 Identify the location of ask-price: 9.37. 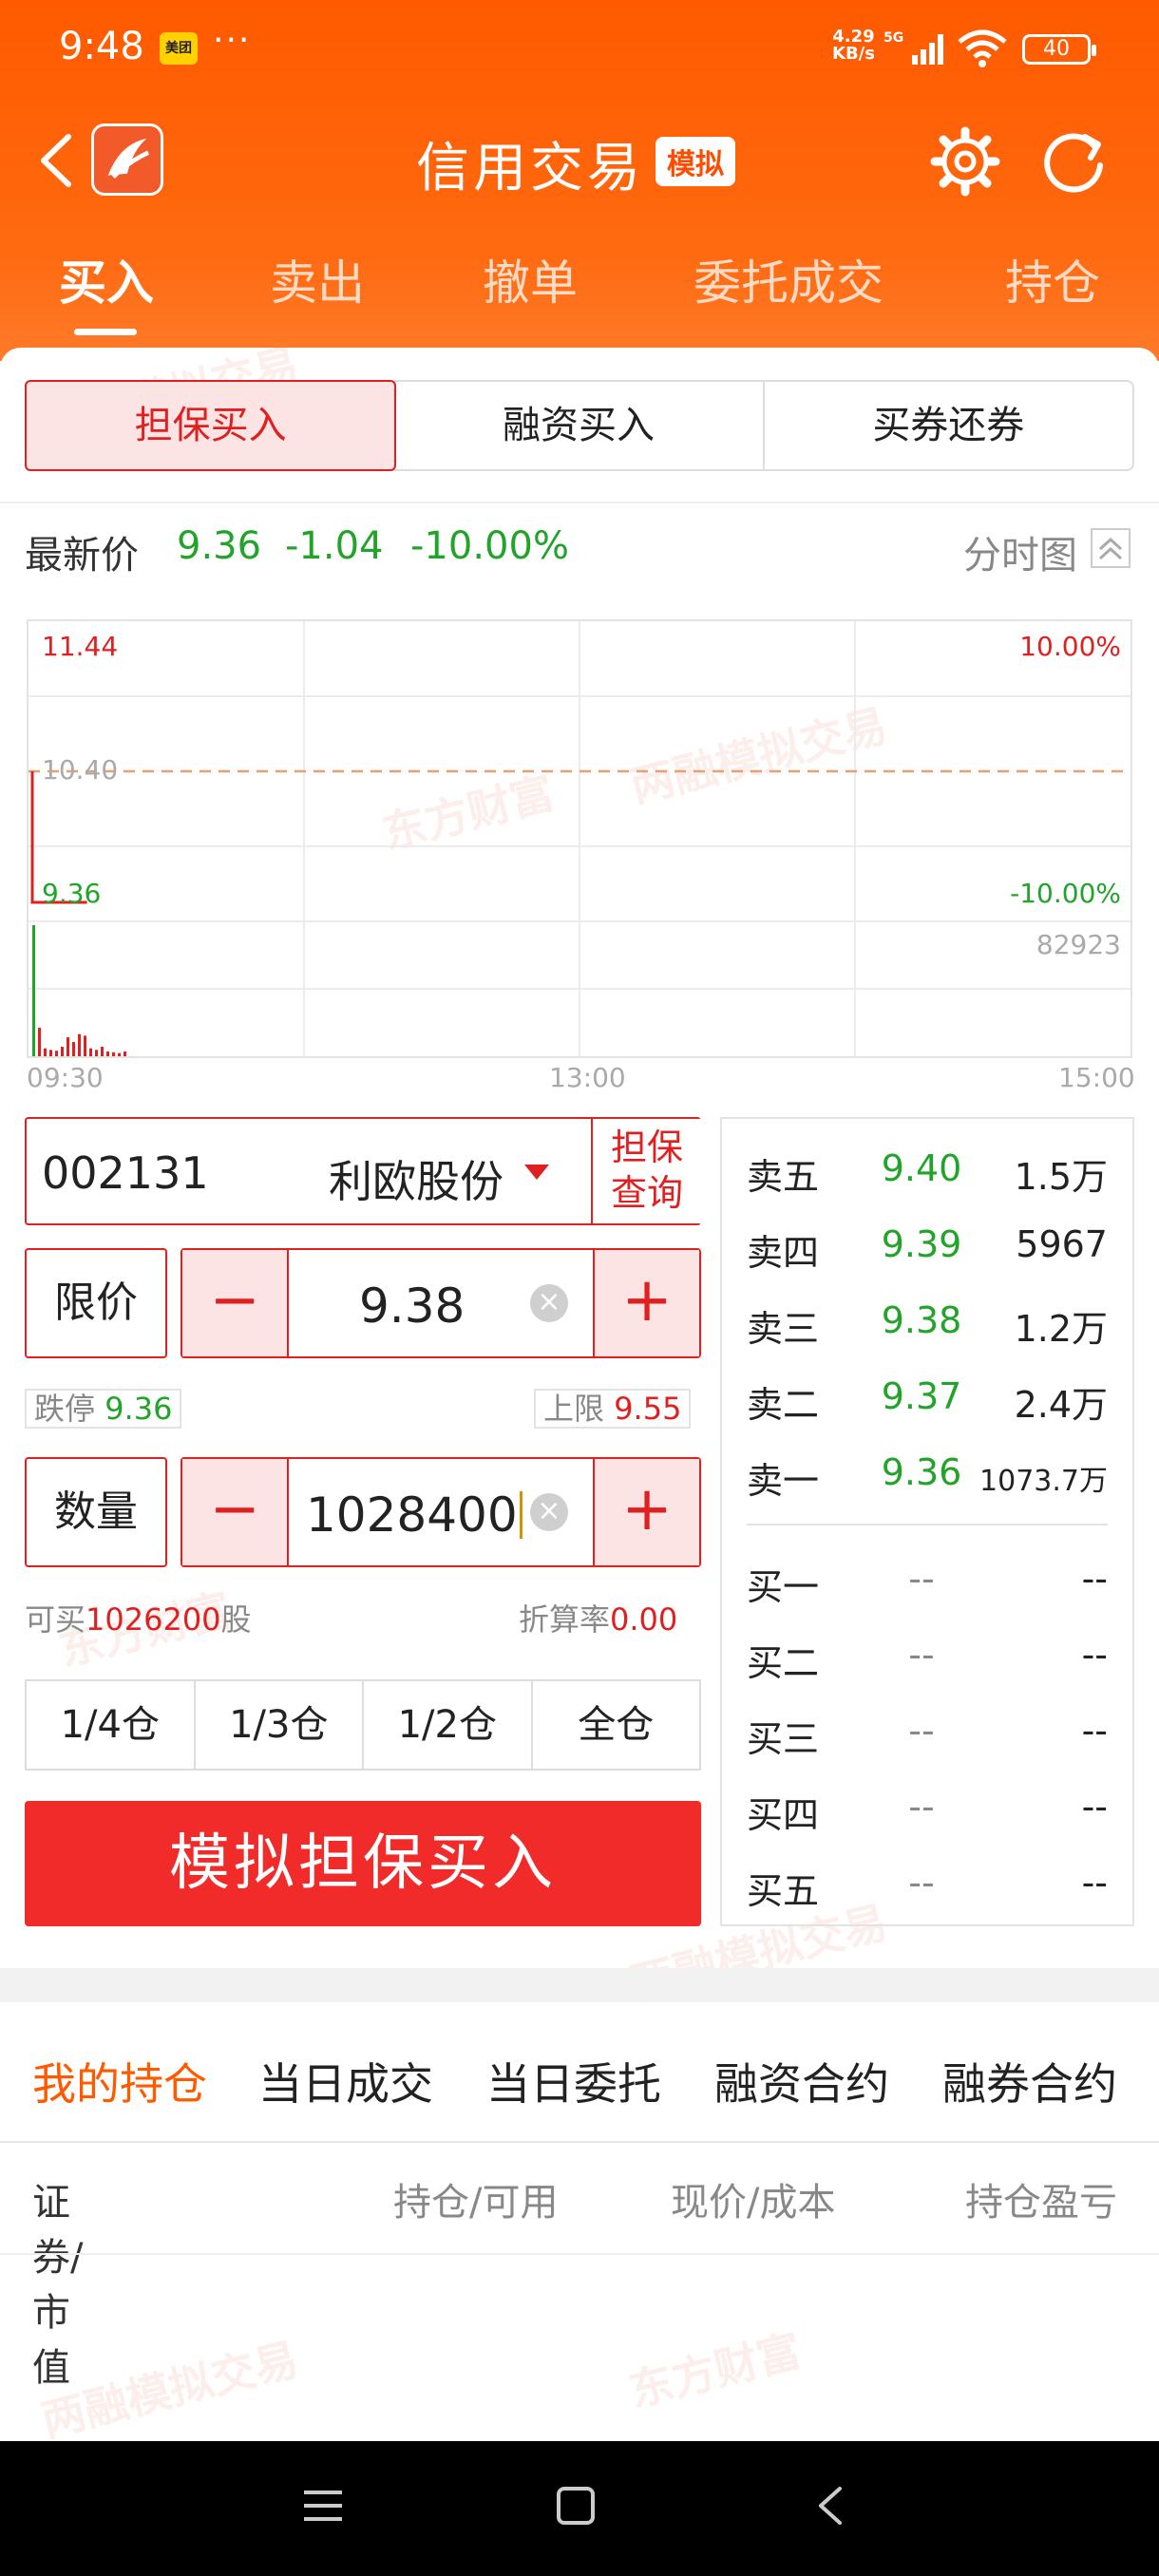
(921, 1396).